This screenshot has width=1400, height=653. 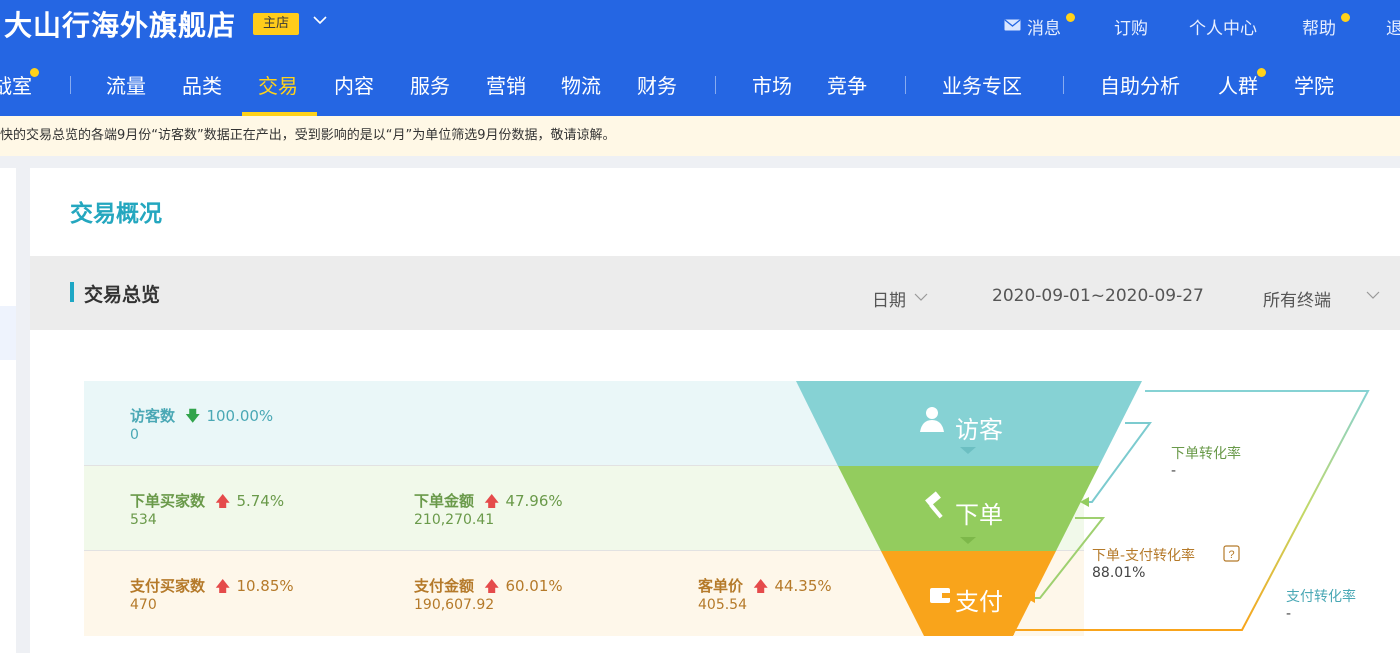 What do you see at coordinates (1321, 597) in the screenshot?
I see `rate-label: 支付转化率` at bounding box center [1321, 597].